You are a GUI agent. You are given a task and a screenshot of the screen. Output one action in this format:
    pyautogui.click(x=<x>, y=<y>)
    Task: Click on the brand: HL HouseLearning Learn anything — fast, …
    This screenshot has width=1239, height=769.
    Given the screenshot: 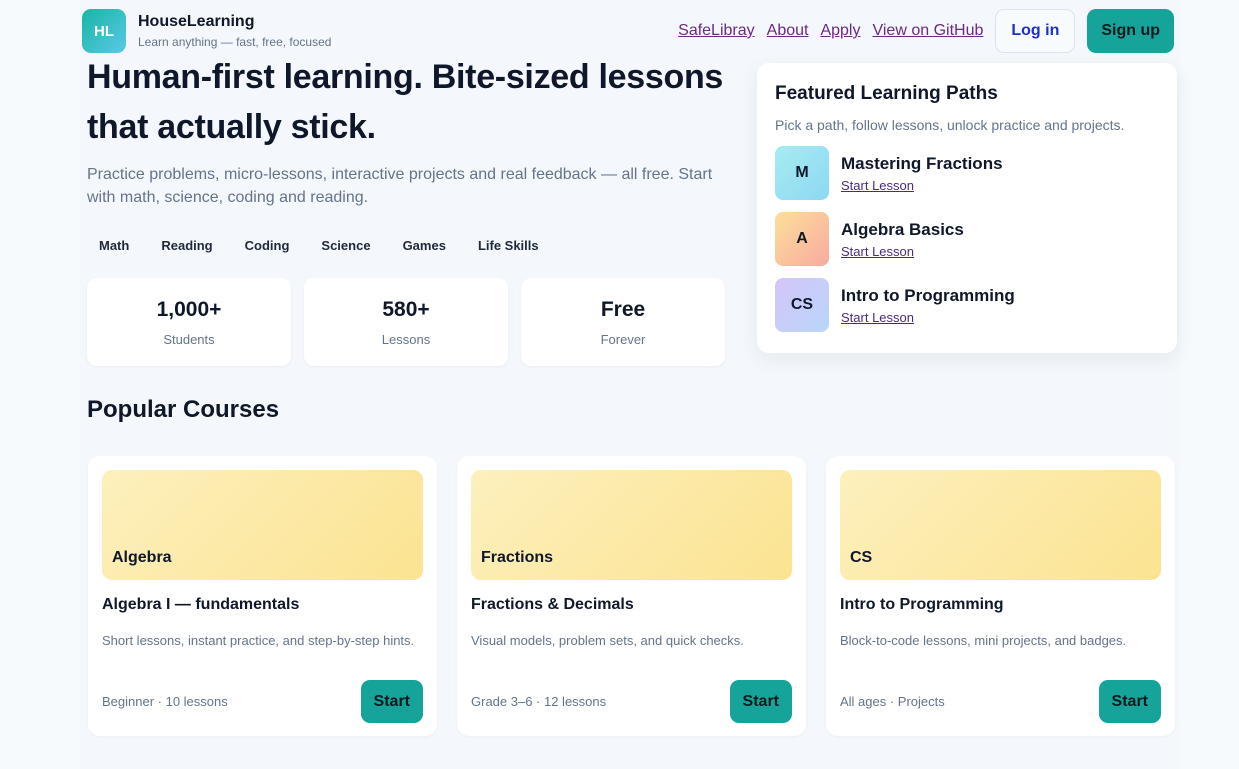 What is the action you would take?
    pyautogui.click(x=206, y=31)
    